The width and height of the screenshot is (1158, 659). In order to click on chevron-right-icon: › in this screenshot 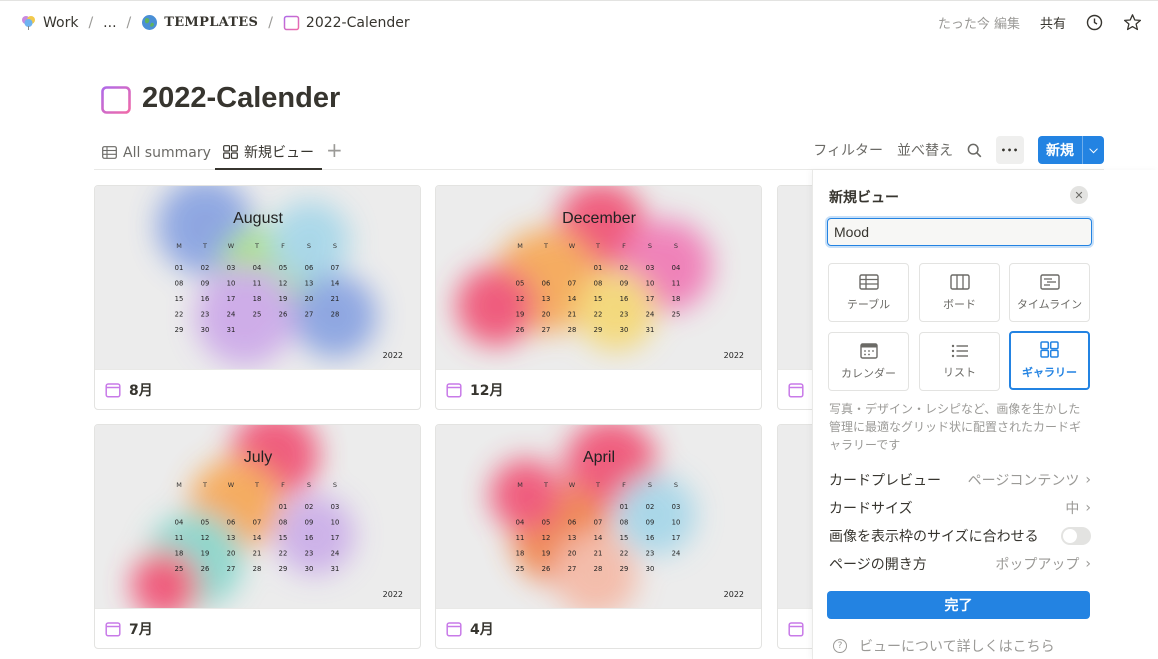, I will do `click(1088, 508)`.